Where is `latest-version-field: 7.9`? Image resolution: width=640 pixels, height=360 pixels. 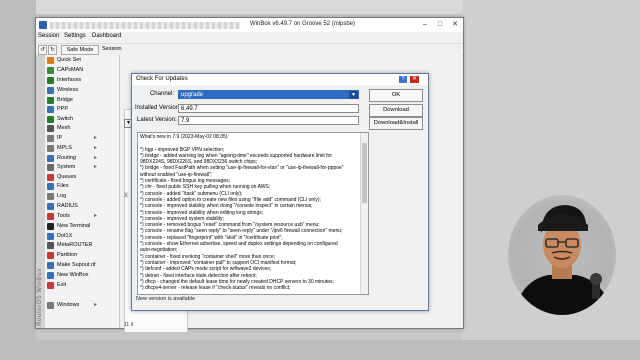
latest-version-field: 7.9 is located at coordinates (268, 120).